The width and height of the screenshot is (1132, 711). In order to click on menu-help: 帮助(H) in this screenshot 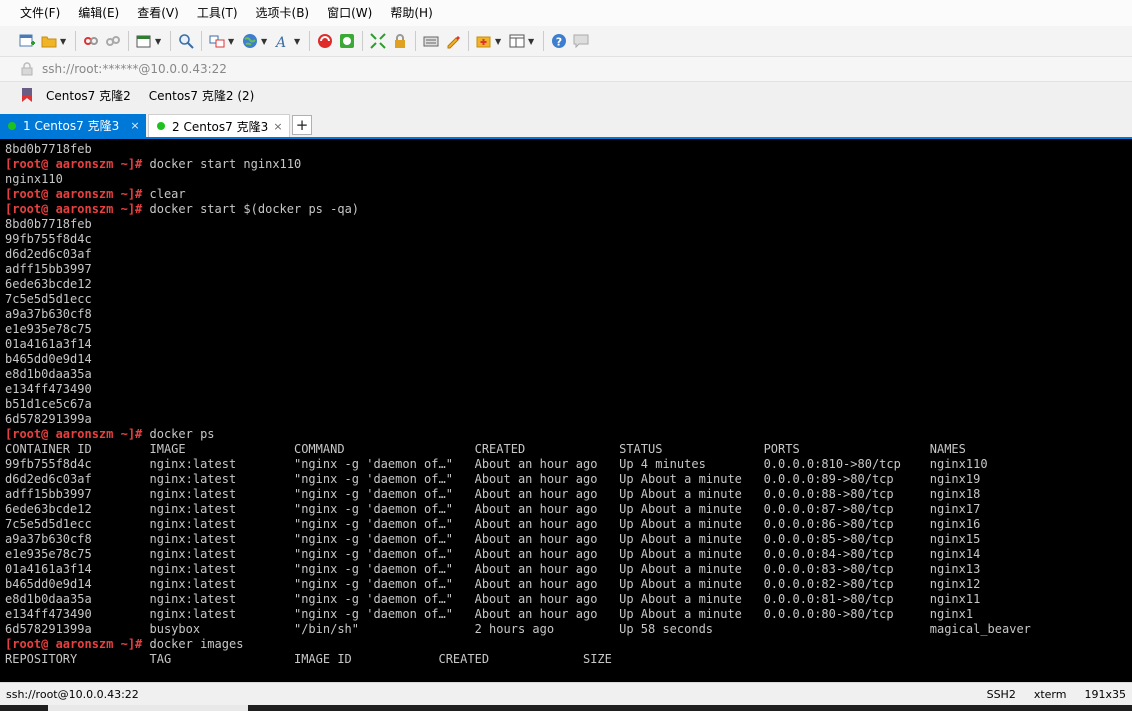, I will do `click(411, 13)`.